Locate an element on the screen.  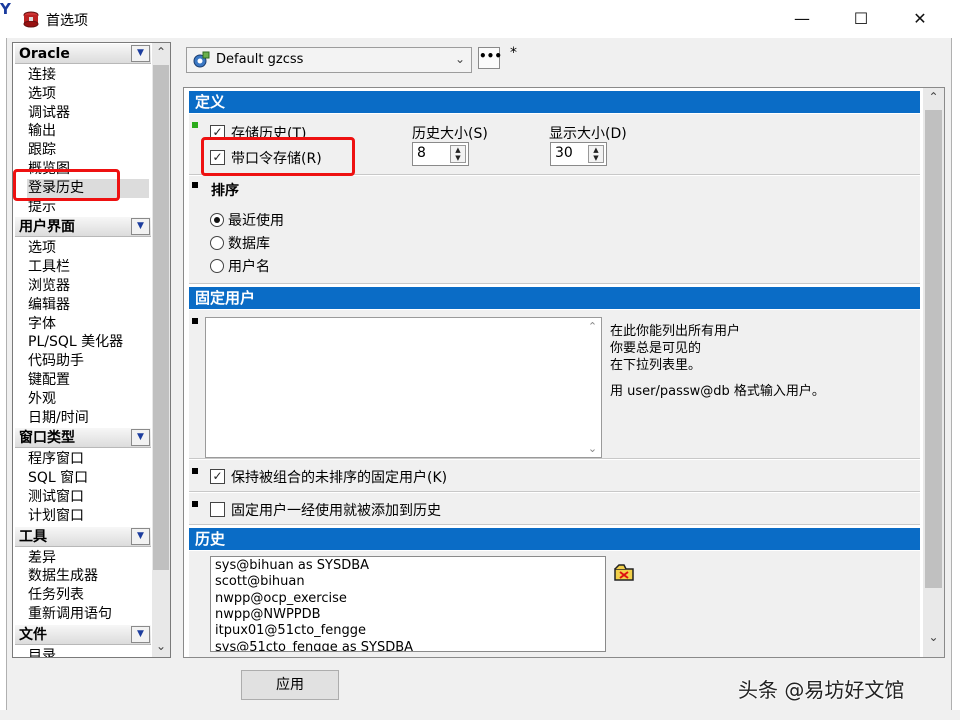
profile-select: Default gzcss ⌄ is located at coordinates (329, 60).